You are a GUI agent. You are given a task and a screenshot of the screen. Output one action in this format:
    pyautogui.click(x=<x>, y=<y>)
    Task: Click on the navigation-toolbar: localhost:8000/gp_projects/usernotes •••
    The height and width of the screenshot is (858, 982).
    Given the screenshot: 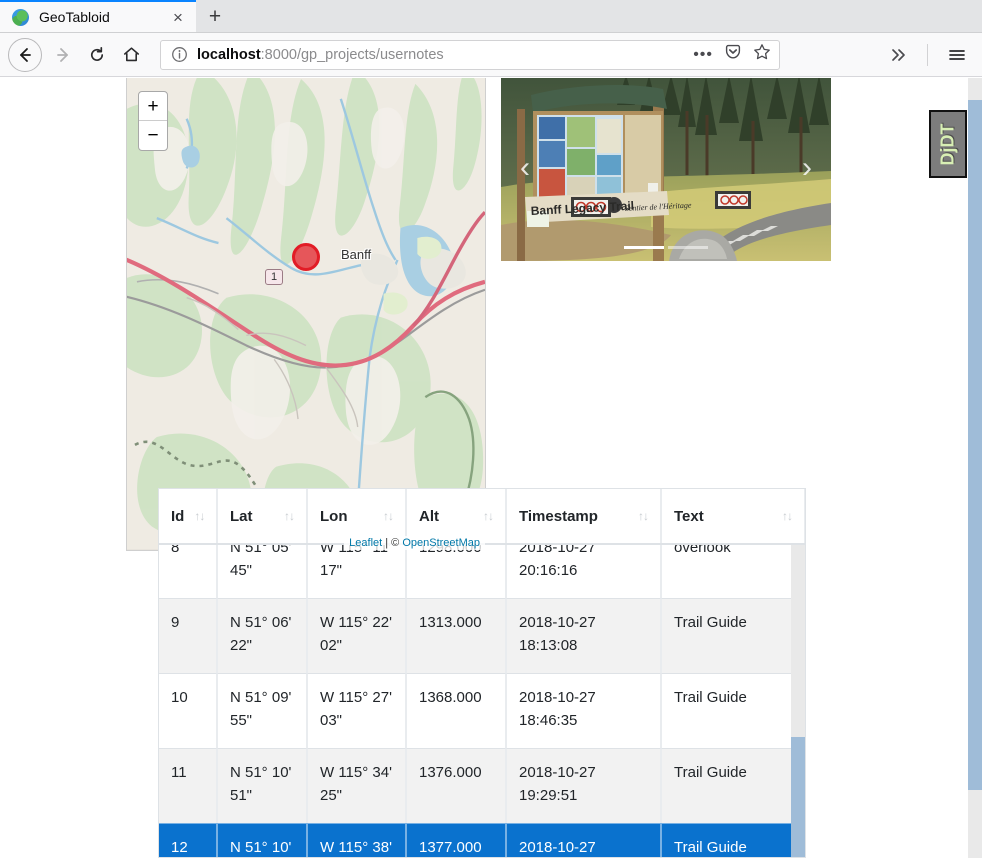 What is the action you would take?
    pyautogui.click(x=491, y=55)
    